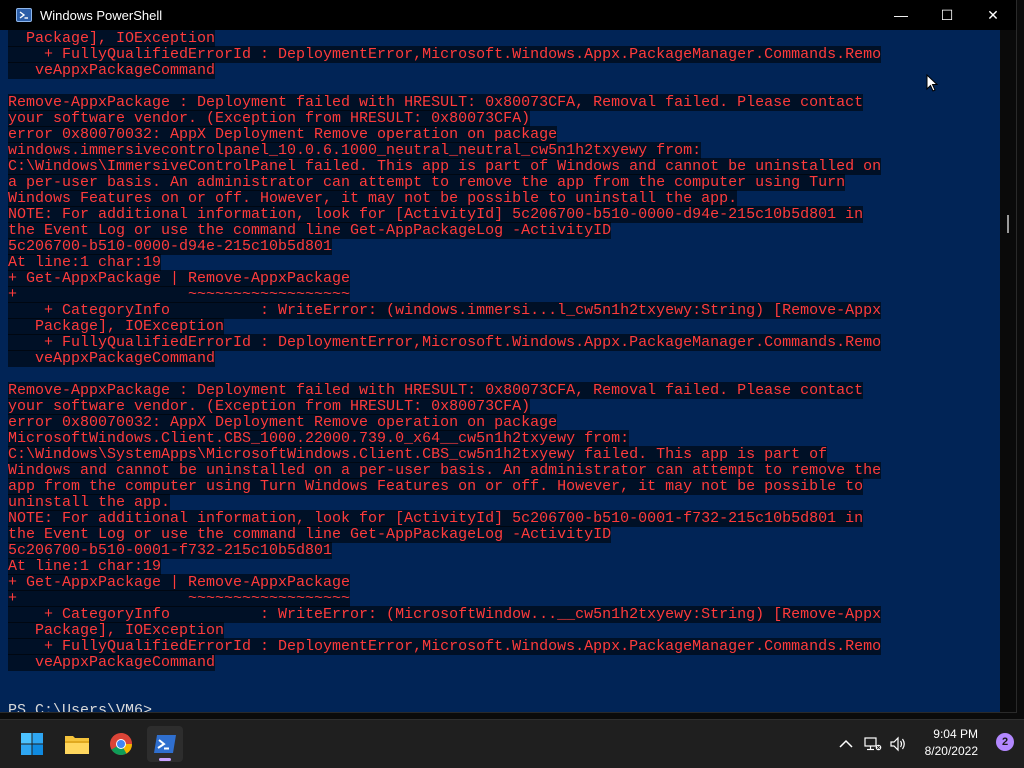  I want to click on windows-start-icon, so click(32, 744).